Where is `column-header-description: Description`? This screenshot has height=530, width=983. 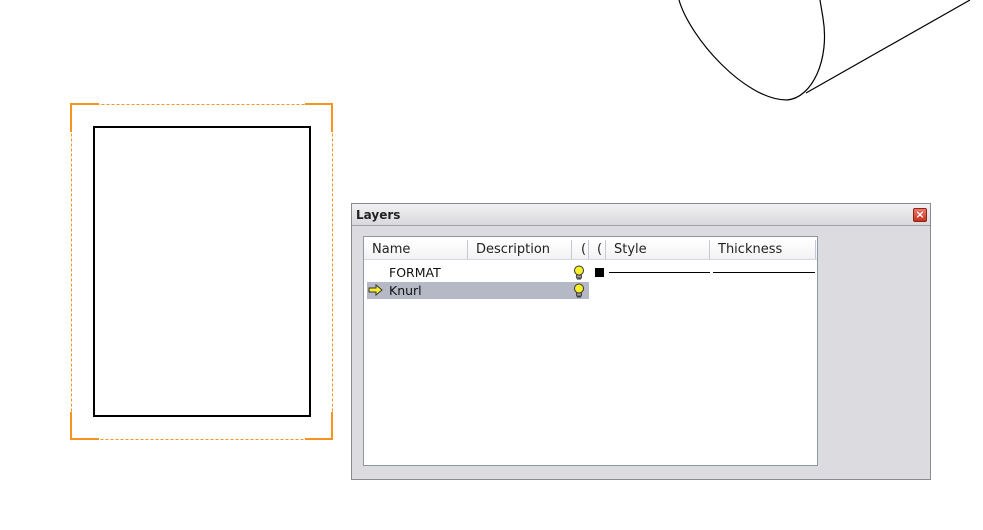 column-header-description: Description is located at coordinates (520, 249).